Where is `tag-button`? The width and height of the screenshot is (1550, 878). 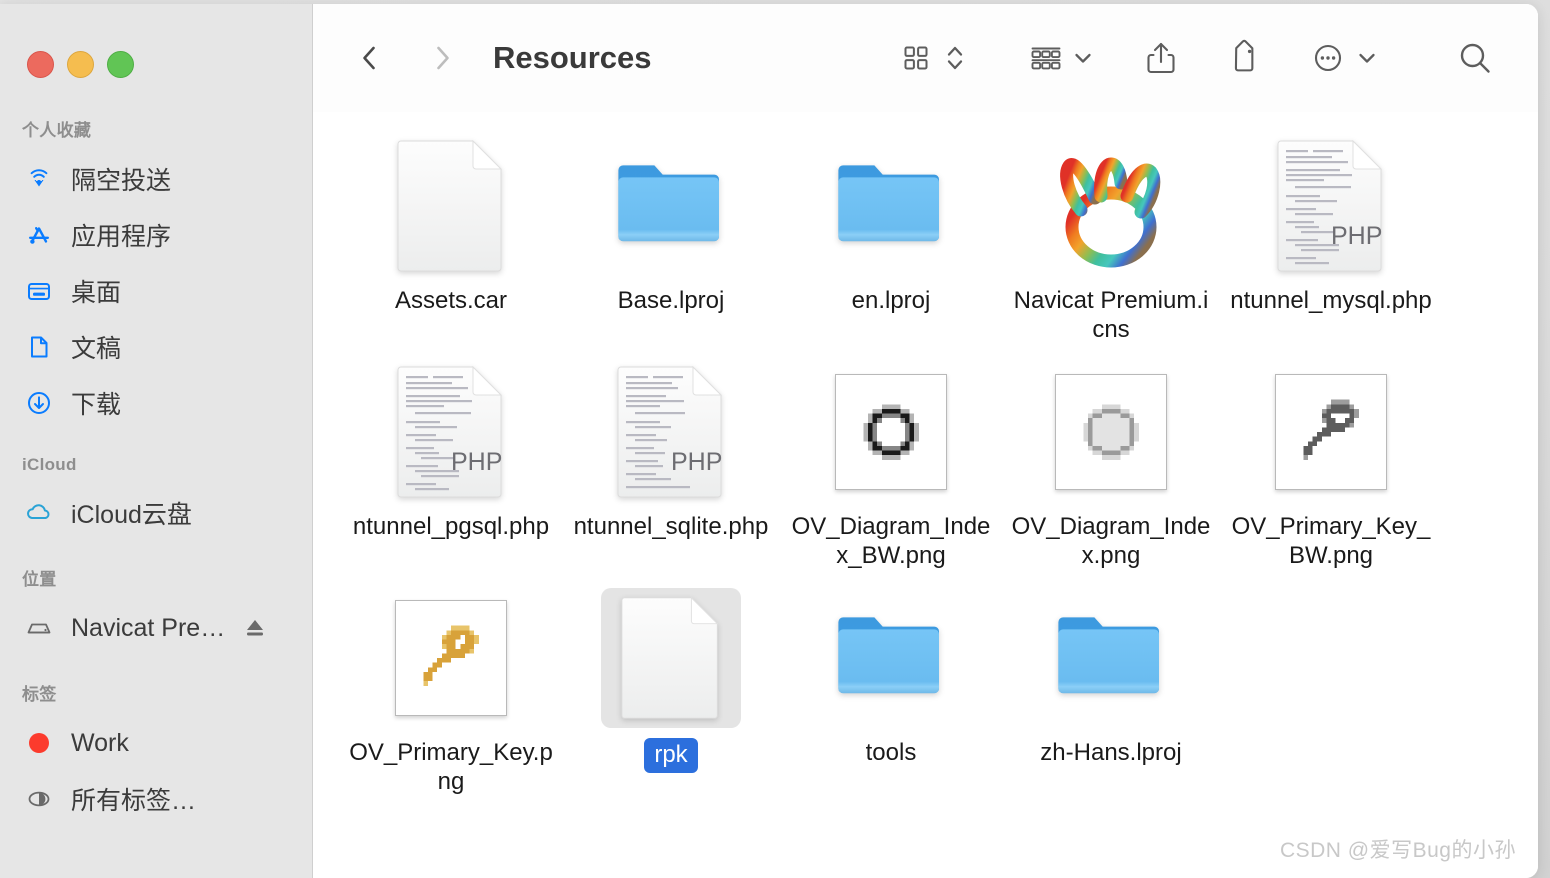 tag-button is located at coordinates (1244, 58).